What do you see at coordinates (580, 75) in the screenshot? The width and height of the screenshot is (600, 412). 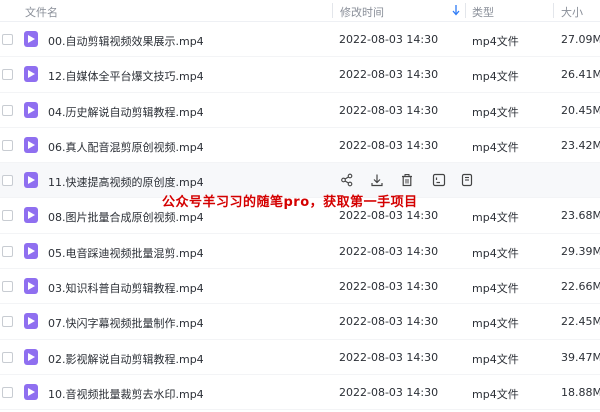 I see `file-size: 26.41M` at bounding box center [580, 75].